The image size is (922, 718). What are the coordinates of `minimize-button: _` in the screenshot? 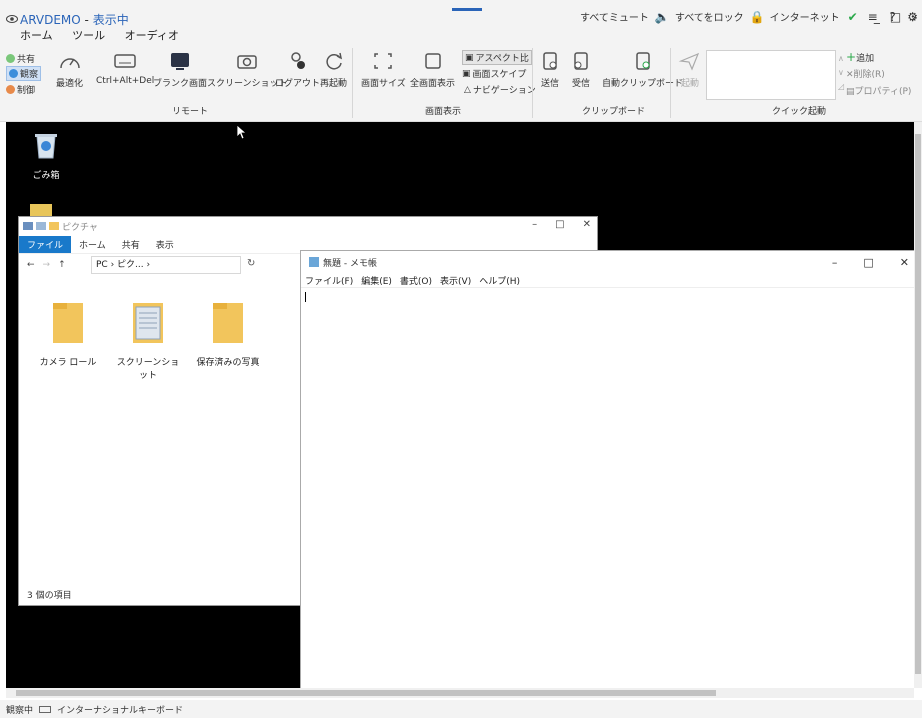 It's located at (877, 17).